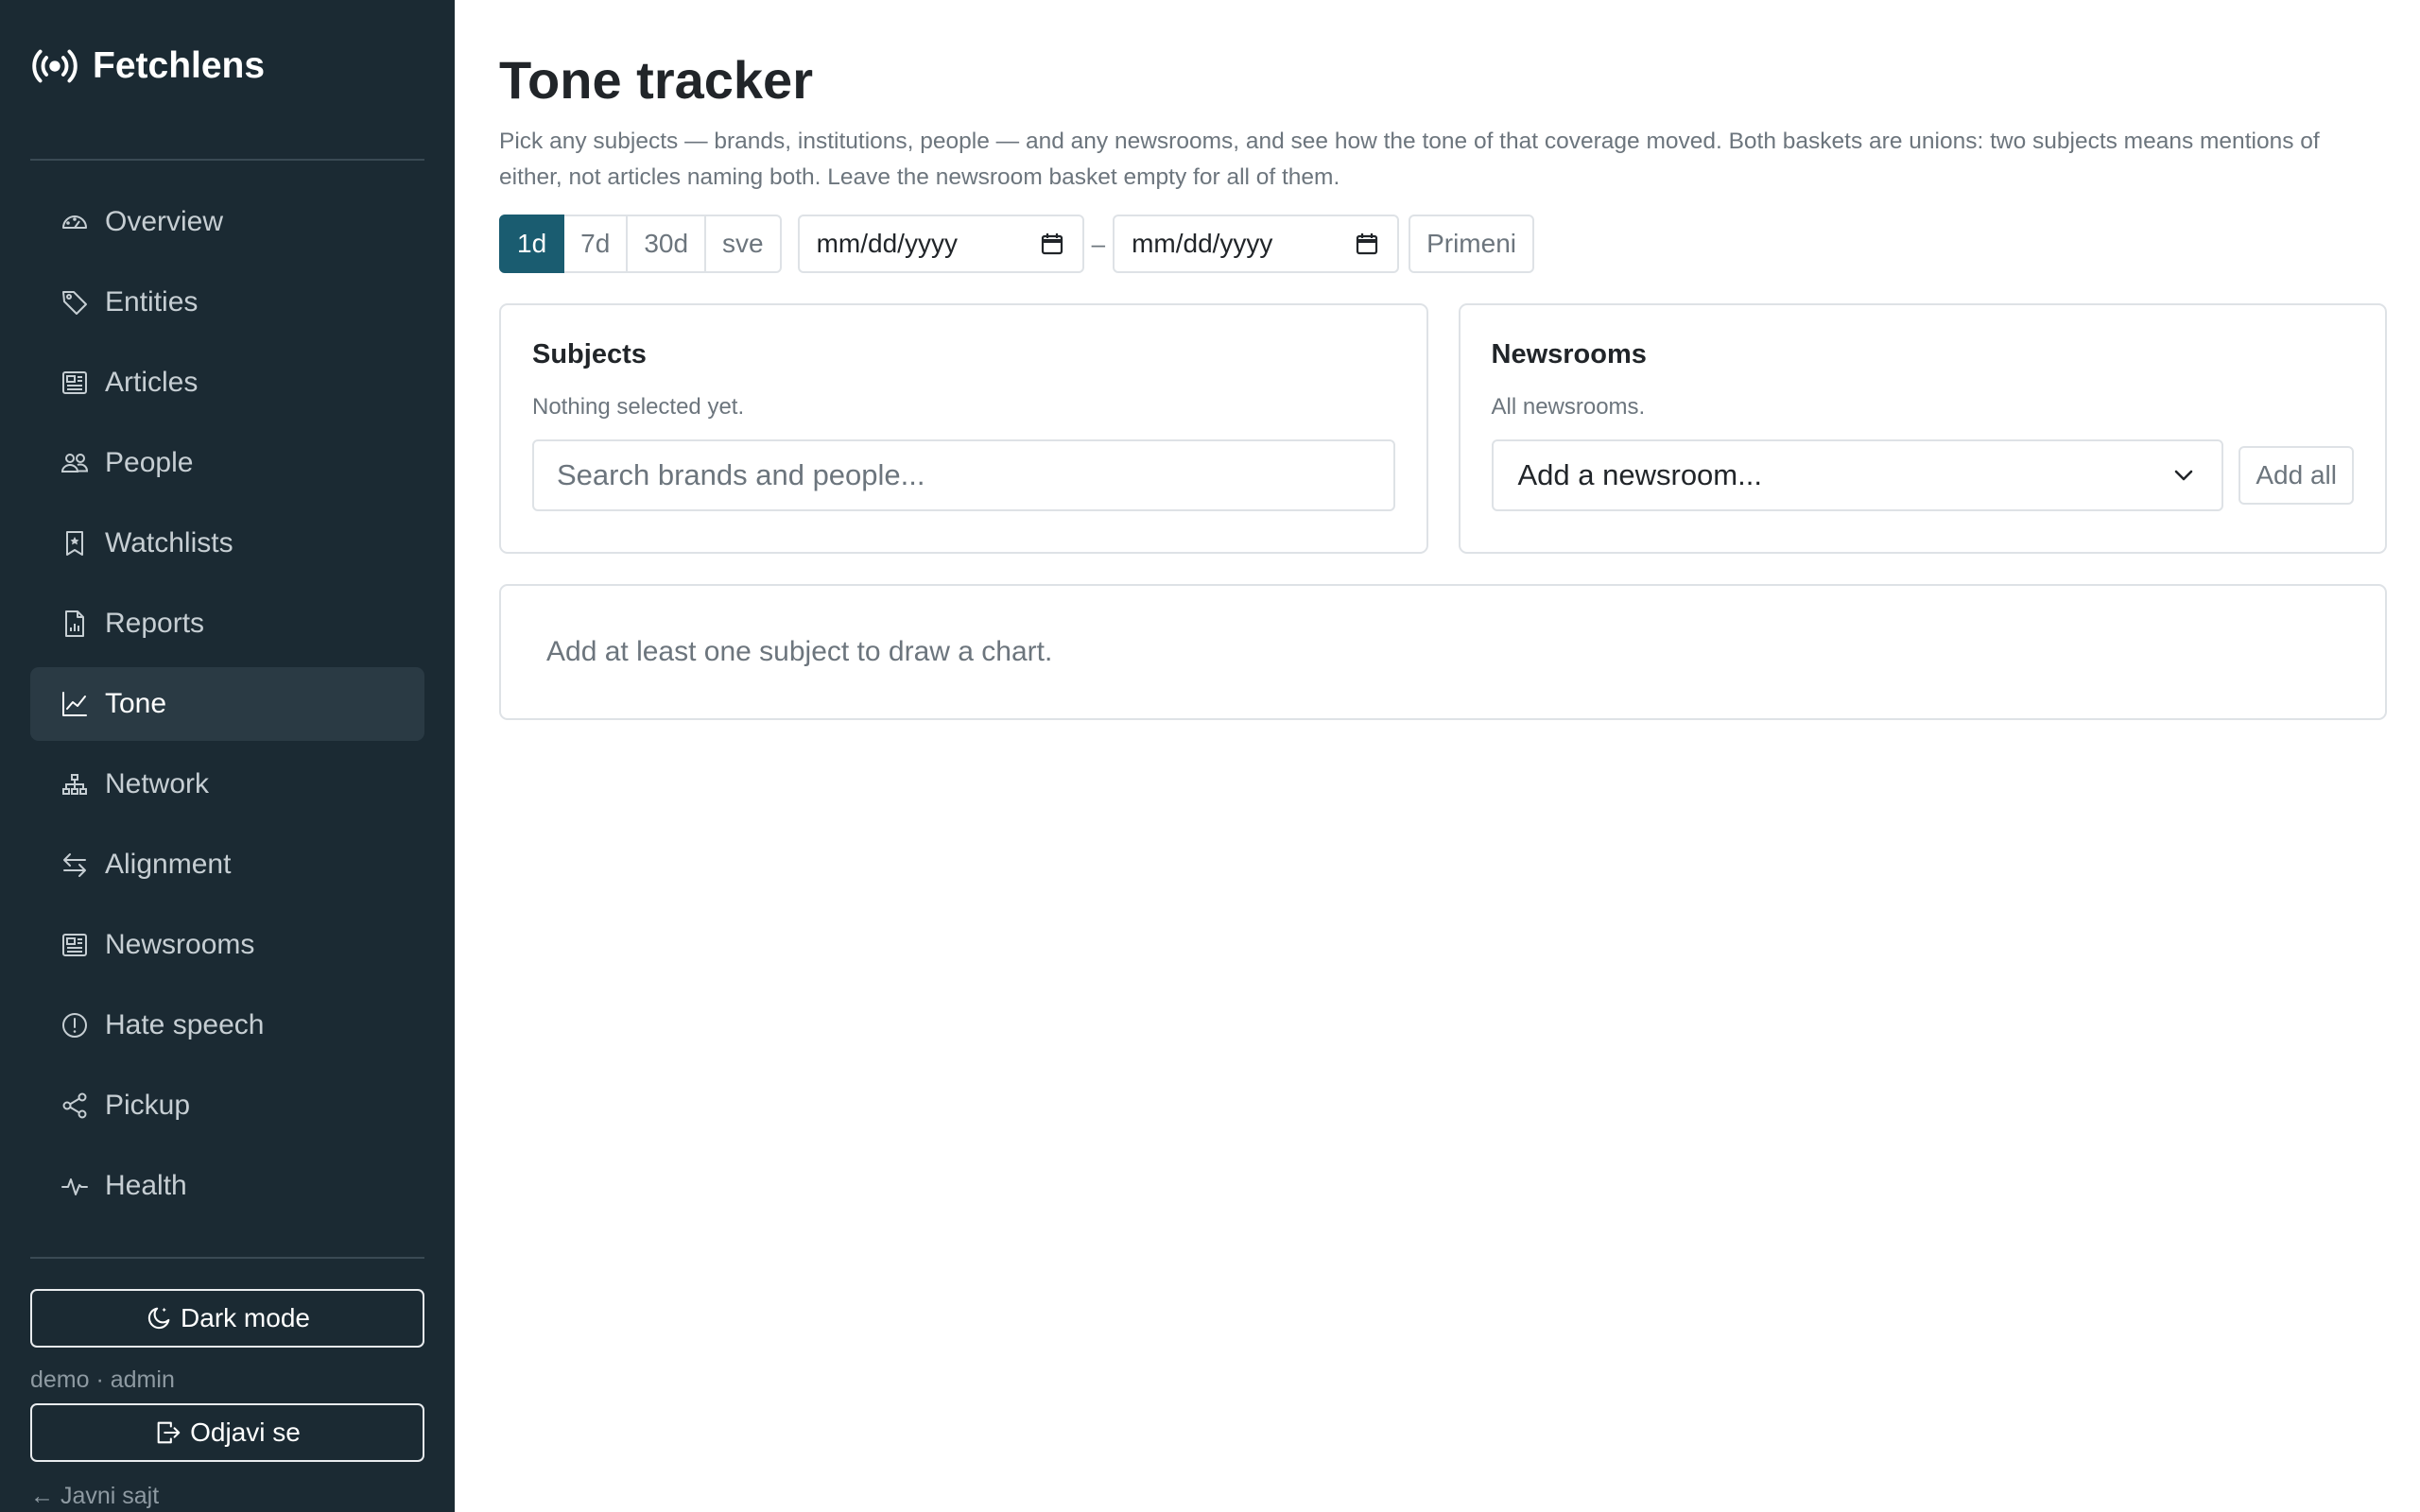 The width and height of the screenshot is (2420, 1512). Describe the element at coordinates (227, 784) in the screenshot. I see `sidebar-item-network: Network` at that location.